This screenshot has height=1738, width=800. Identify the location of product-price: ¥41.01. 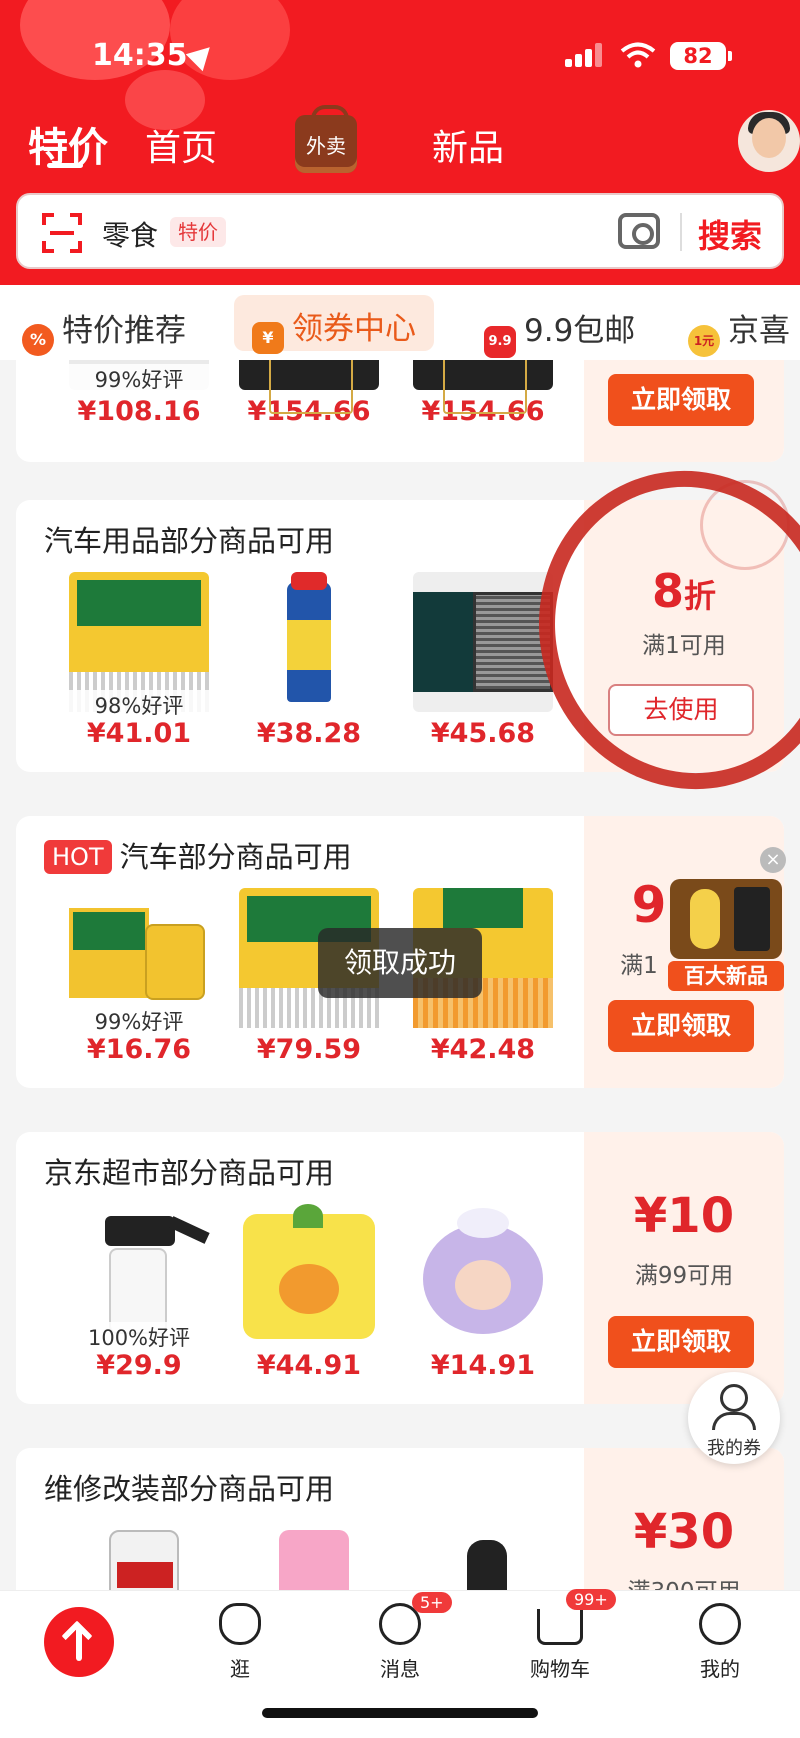
(139, 733).